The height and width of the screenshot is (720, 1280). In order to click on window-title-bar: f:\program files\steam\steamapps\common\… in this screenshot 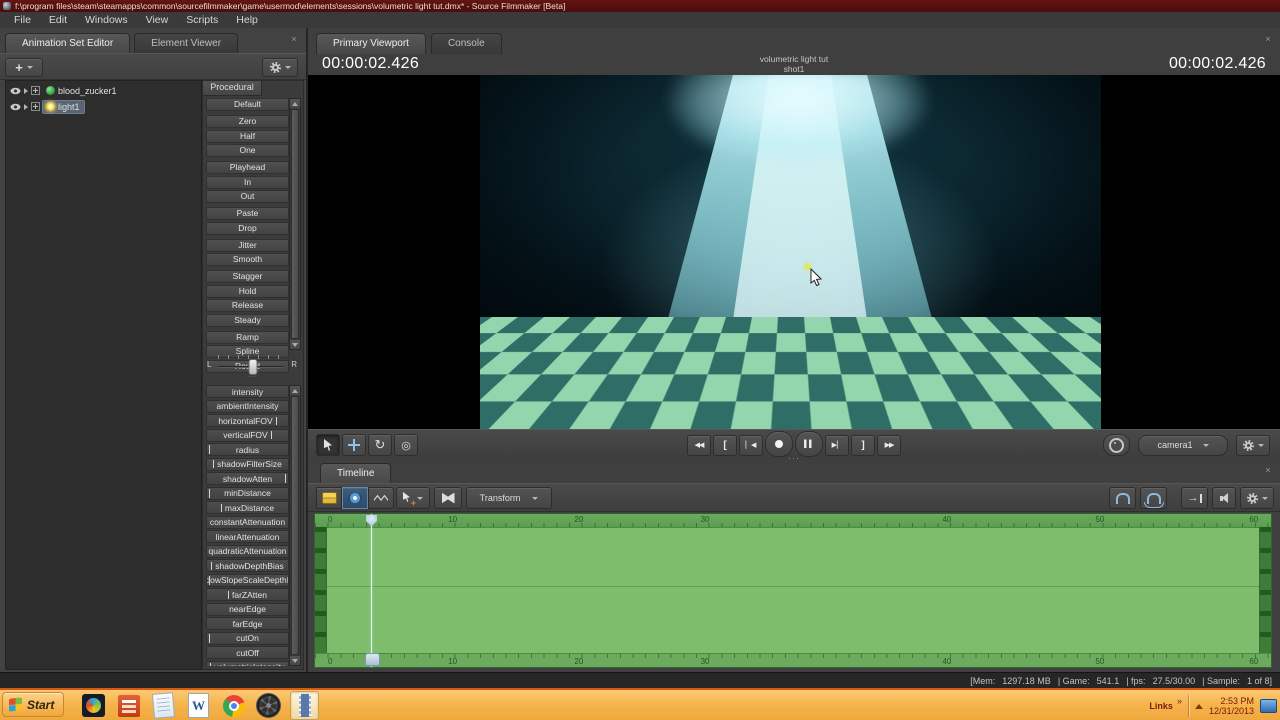, I will do `click(640, 6)`.